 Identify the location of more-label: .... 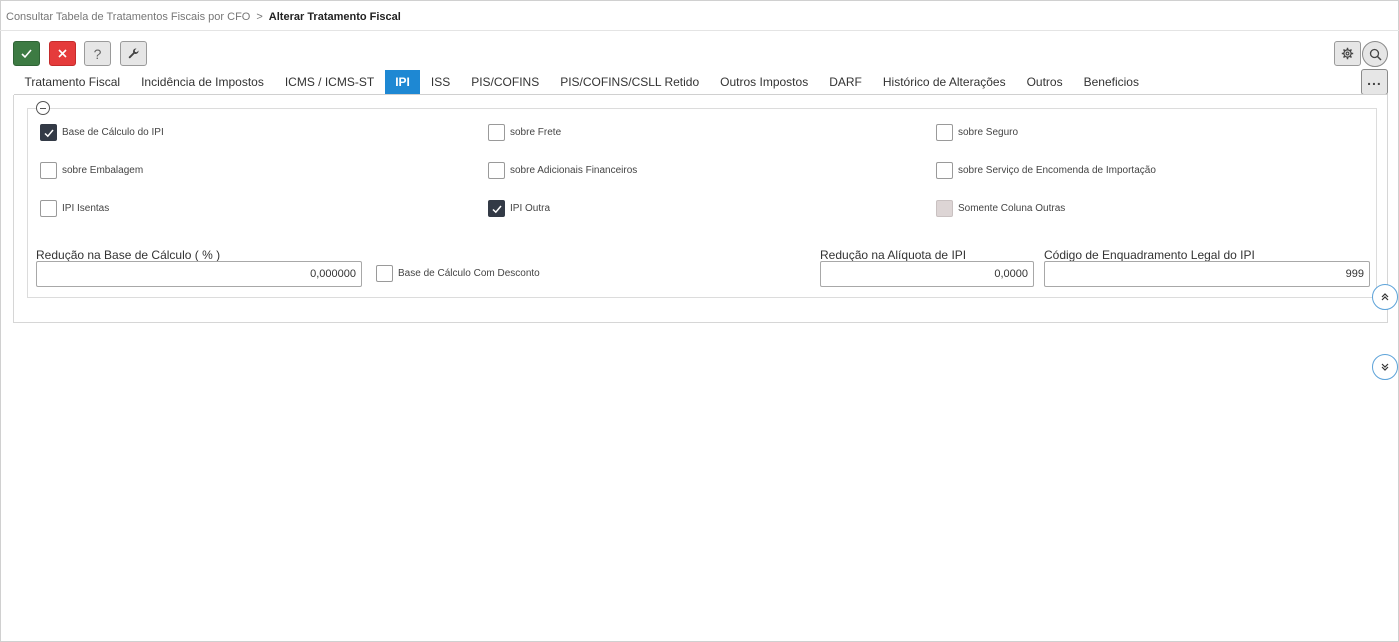
(1374, 80).